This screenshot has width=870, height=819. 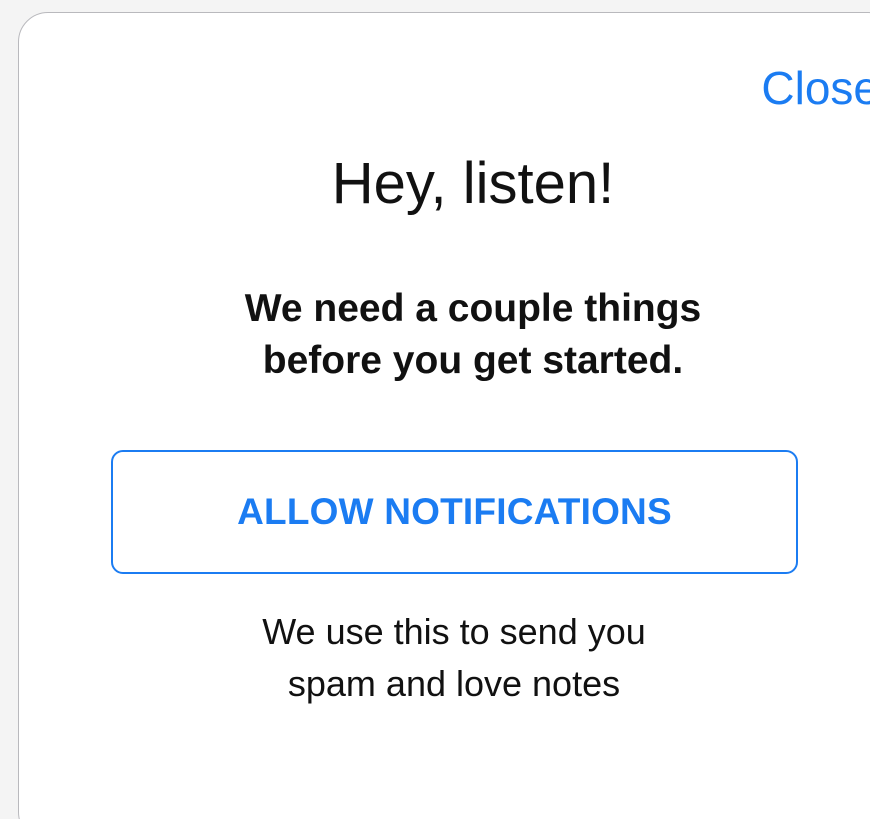 What do you see at coordinates (473, 183) in the screenshot?
I see `dialog-title: Hey, listen!` at bounding box center [473, 183].